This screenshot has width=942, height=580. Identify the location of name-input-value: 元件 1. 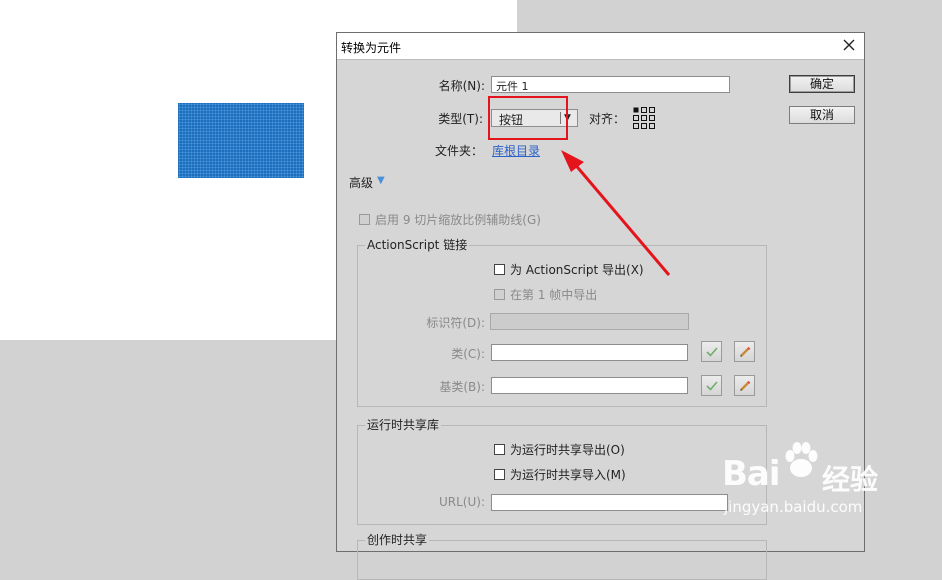
(512, 86).